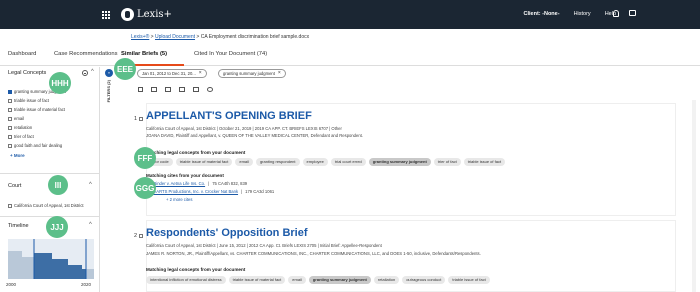 The height and width of the screenshot is (292, 700). What do you see at coordinates (179, 199) in the screenshot?
I see `more-cites-link: + 2 more cites` at bounding box center [179, 199].